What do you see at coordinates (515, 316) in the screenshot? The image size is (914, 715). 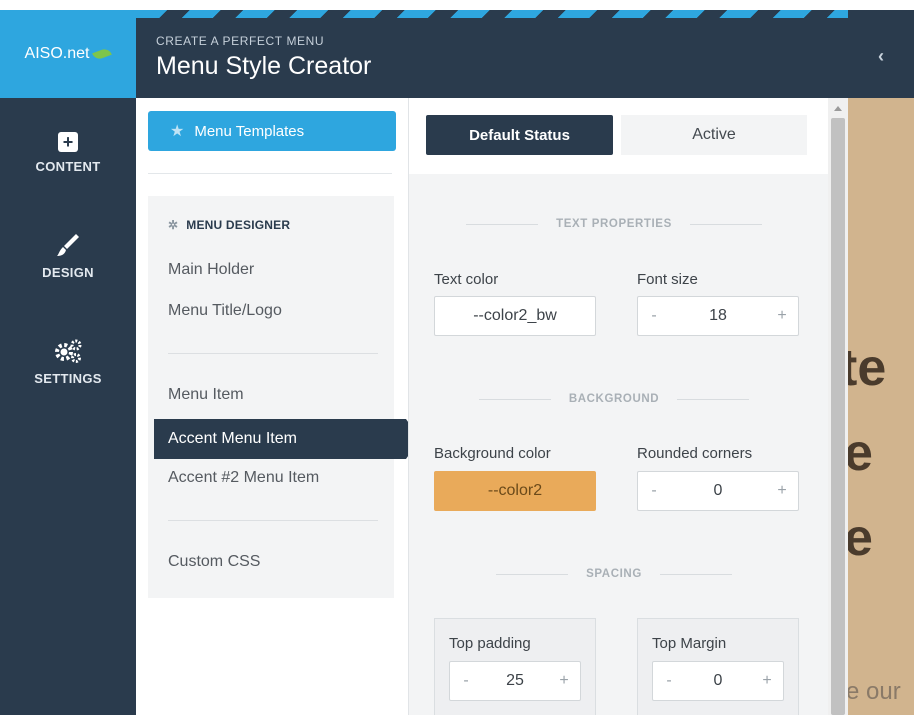 I see `text-color-field: --color2_bw` at bounding box center [515, 316].